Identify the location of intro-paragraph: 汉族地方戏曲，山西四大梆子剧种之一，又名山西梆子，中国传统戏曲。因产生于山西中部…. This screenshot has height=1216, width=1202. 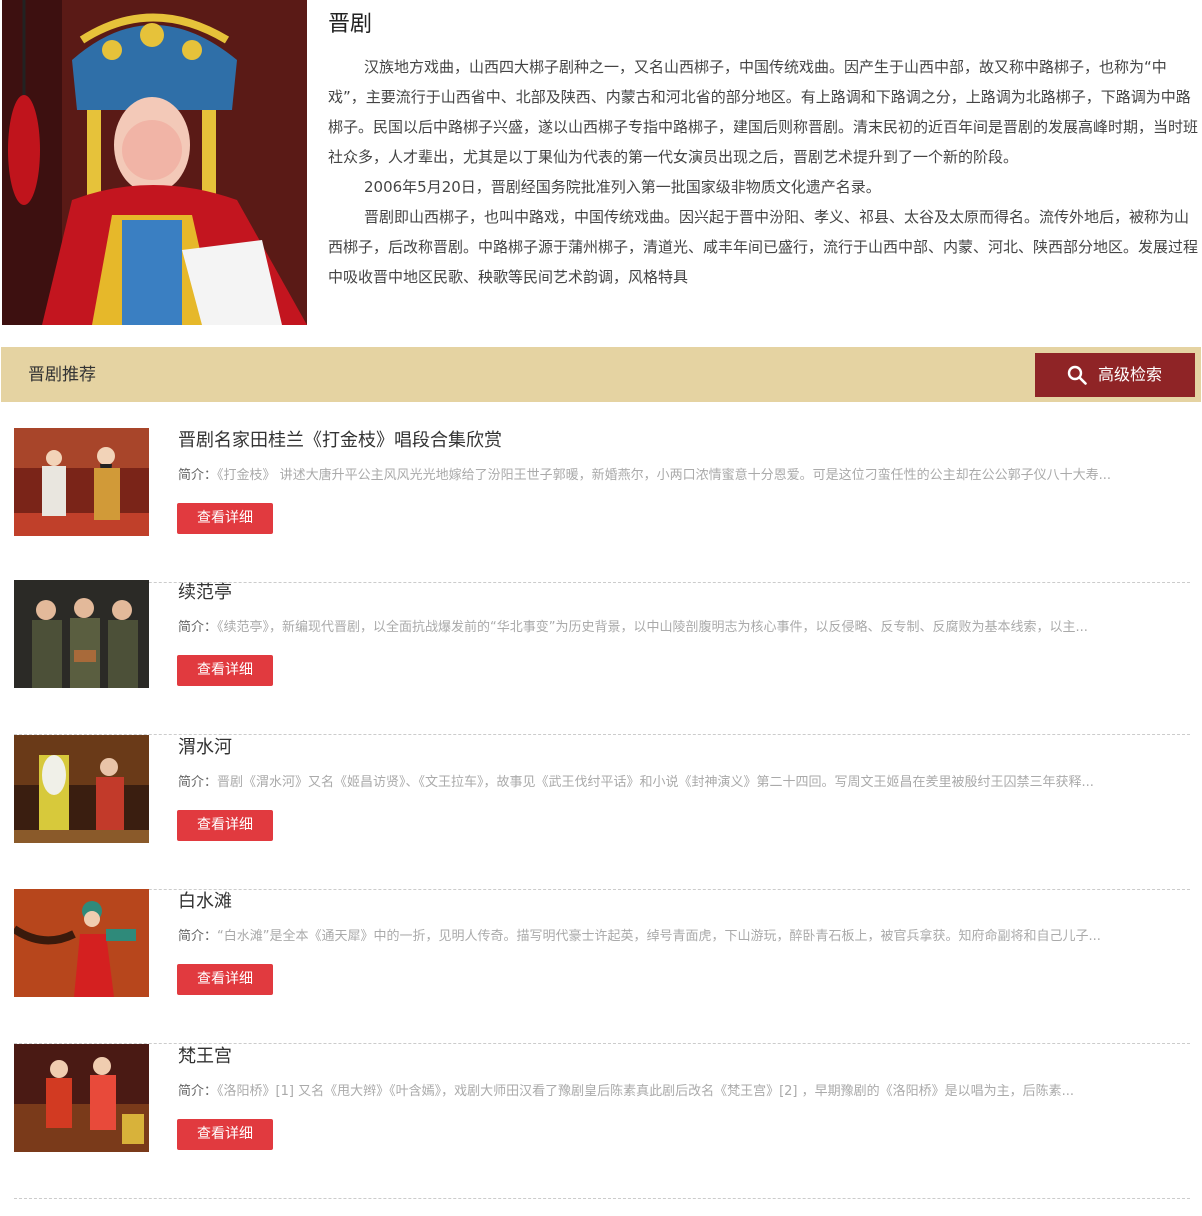
(763, 112).